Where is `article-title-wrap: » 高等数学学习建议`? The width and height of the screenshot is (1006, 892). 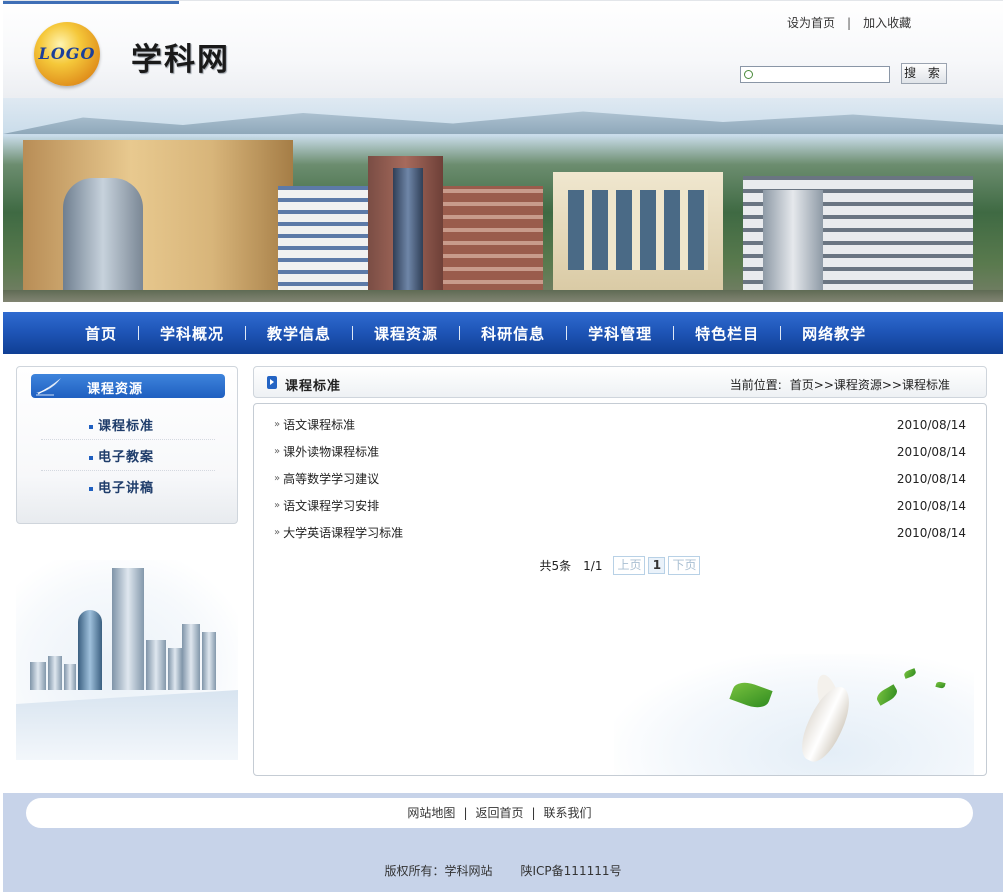
article-title-wrap: » 高等数学学习建议 is located at coordinates (326, 478).